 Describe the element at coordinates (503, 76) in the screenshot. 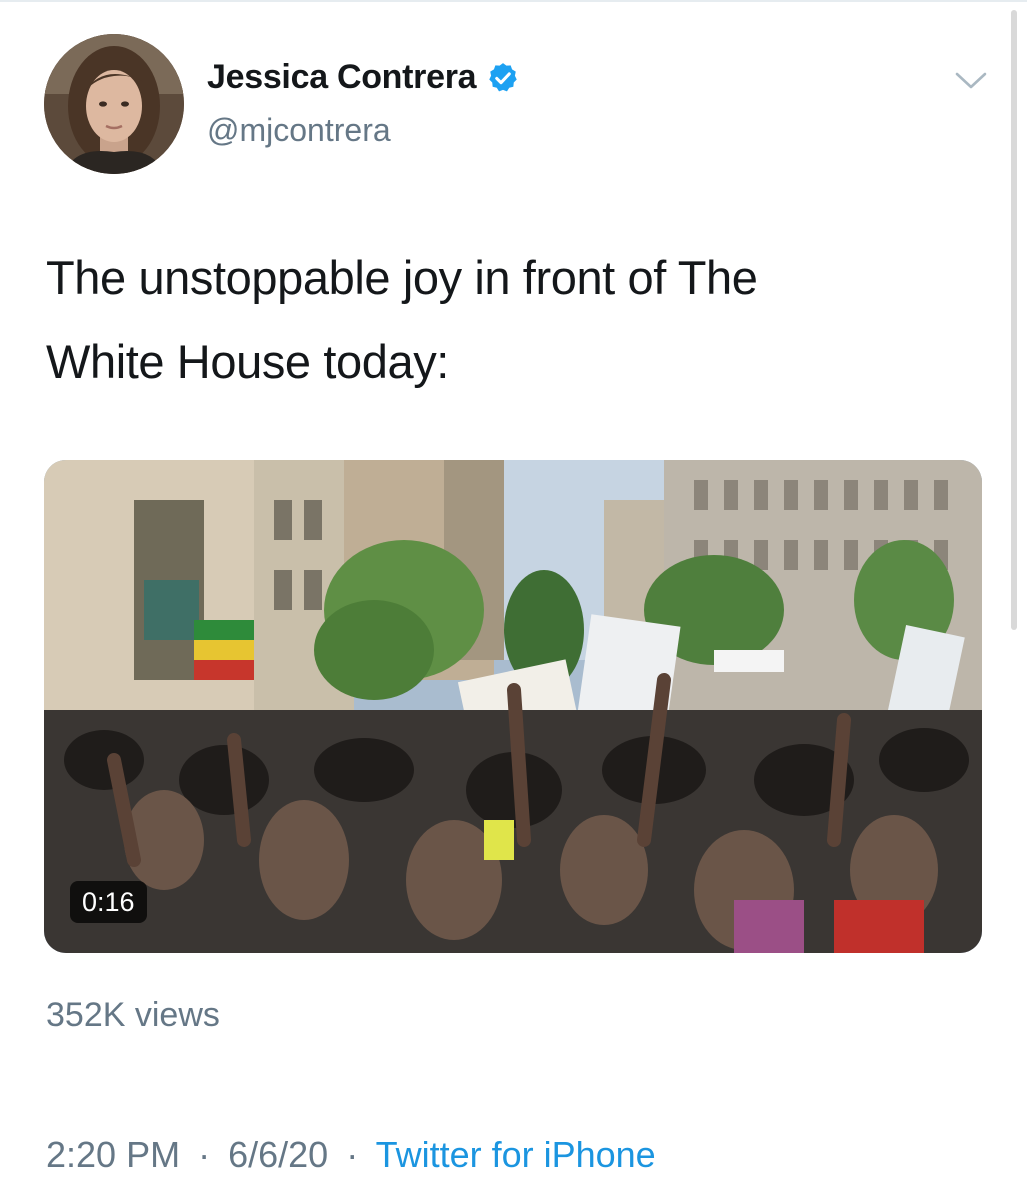

I see `verified-badge-icon` at that location.